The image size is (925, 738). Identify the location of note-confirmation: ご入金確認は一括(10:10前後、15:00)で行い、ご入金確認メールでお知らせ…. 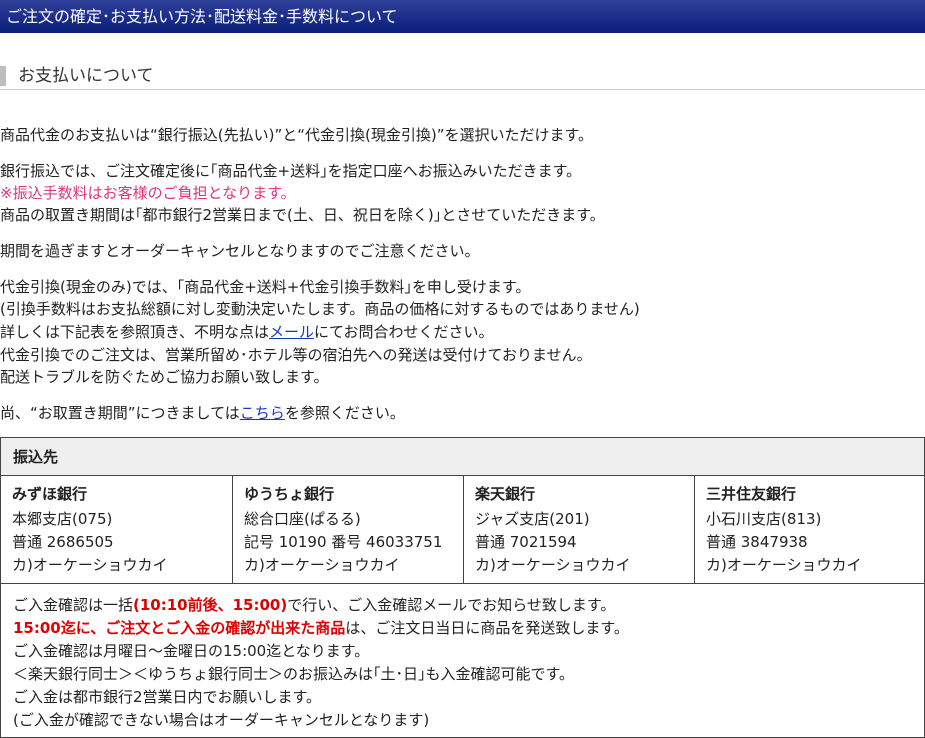
(314, 605).